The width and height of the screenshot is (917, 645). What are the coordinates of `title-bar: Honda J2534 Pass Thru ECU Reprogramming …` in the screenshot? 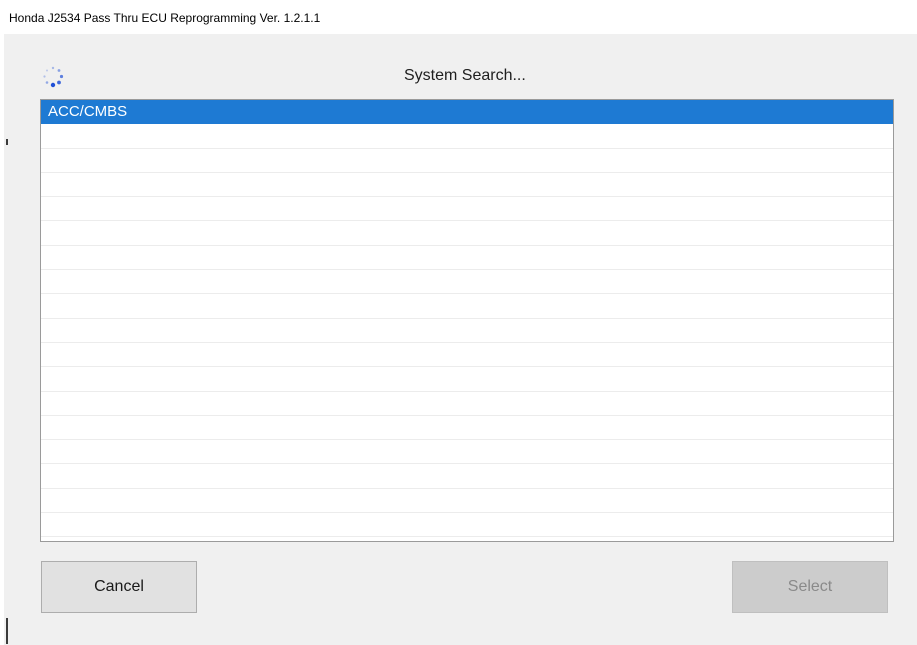 It's located at (458, 17).